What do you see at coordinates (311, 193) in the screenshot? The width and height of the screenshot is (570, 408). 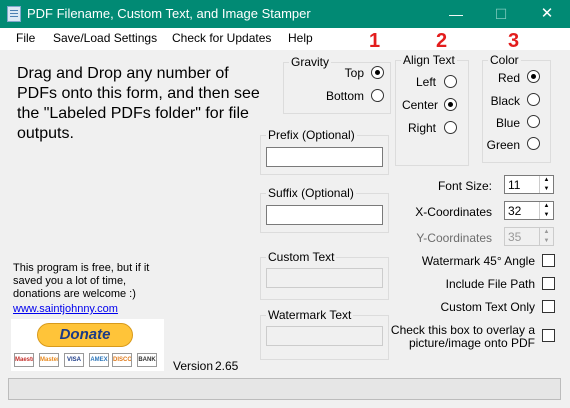 I see `suffix-label: Suffix (Optional)` at bounding box center [311, 193].